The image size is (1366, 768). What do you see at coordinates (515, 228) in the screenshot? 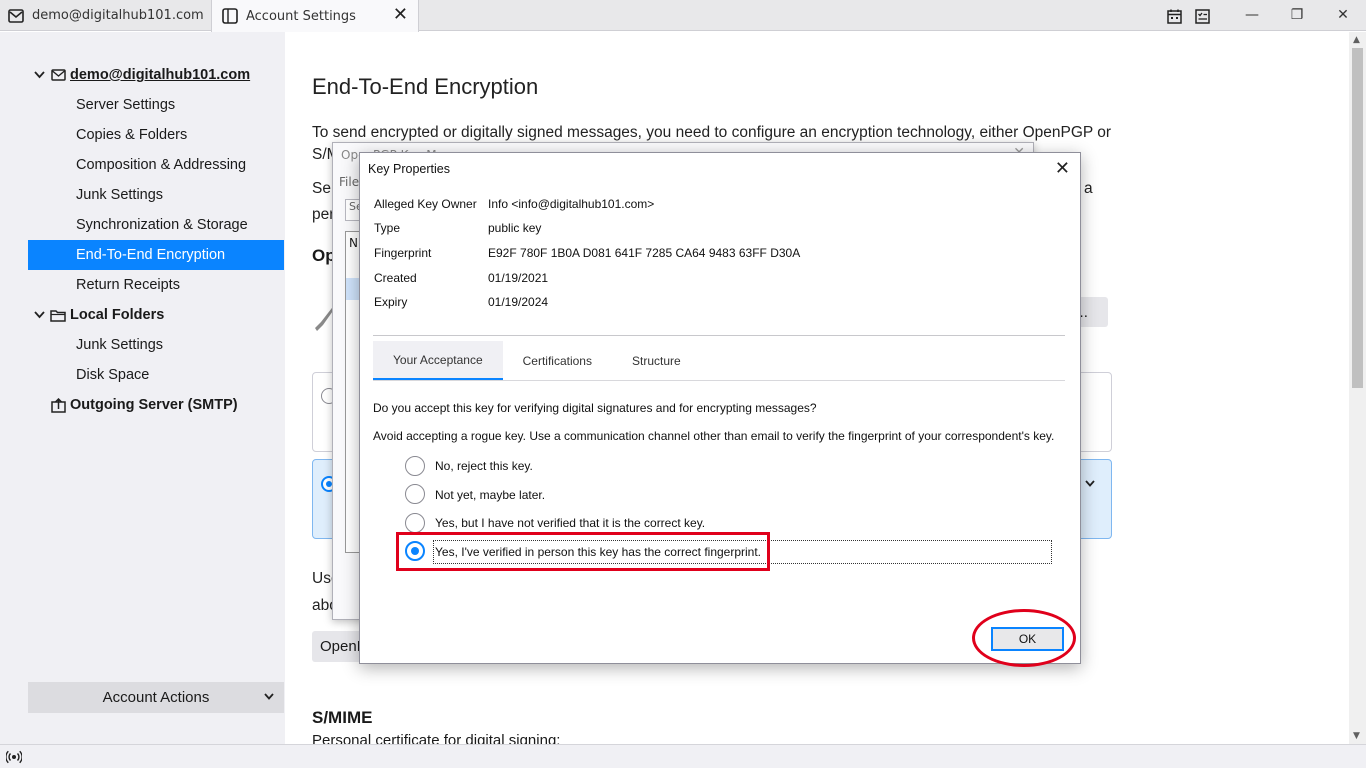
I see `prop-value: public key` at bounding box center [515, 228].